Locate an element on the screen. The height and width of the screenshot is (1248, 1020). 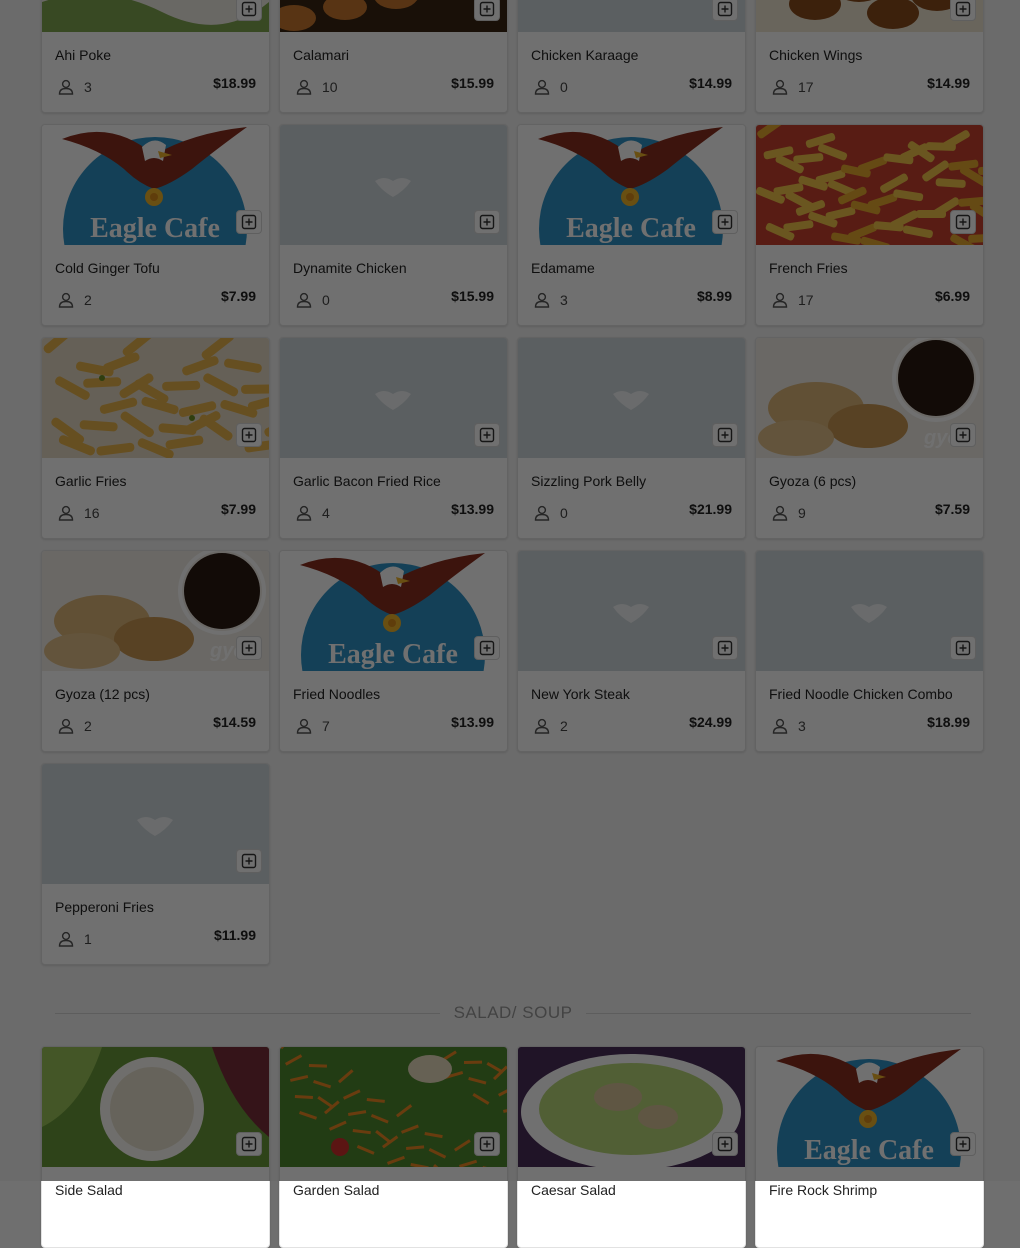
diner-count: 16 is located at coordinates (78, 513).